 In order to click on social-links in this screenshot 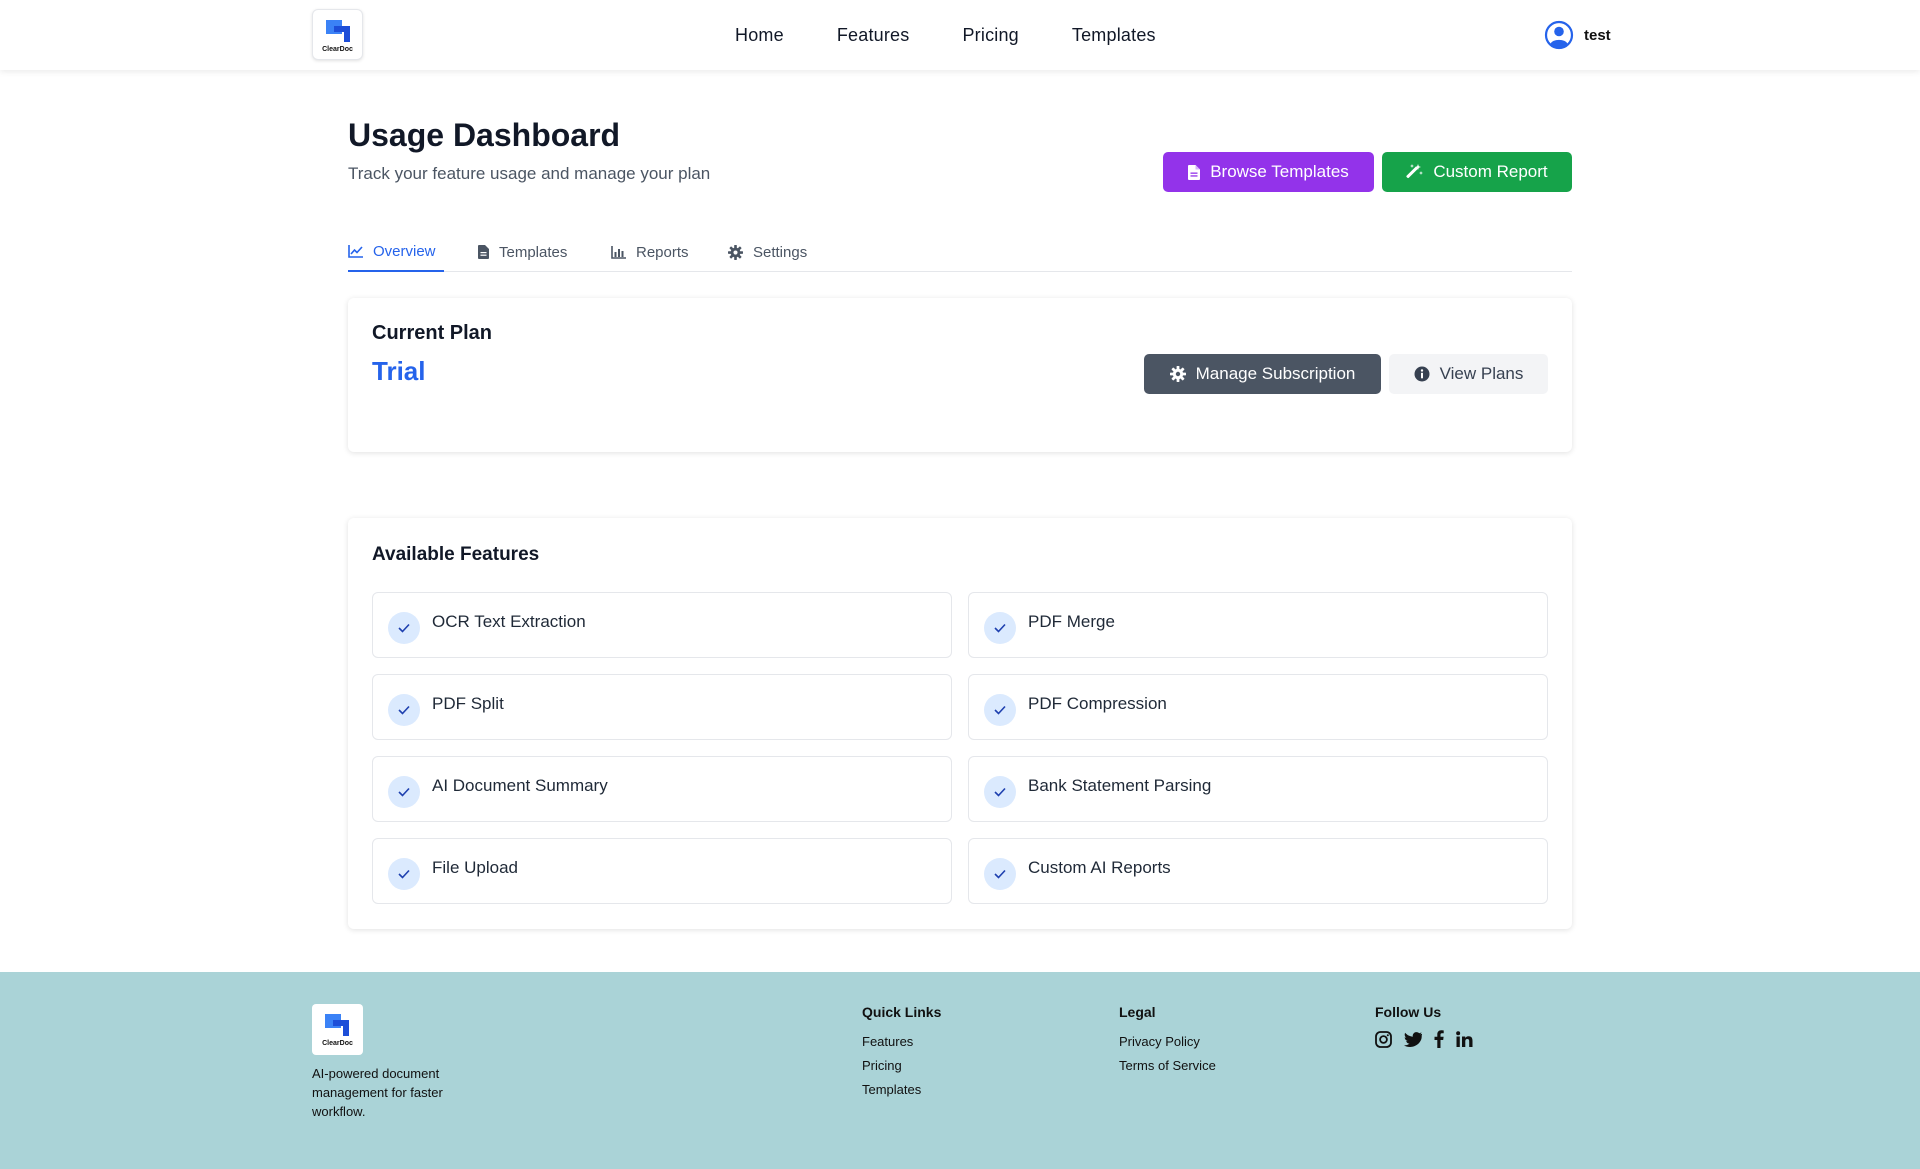, I will do `click(1430, 1039)`.